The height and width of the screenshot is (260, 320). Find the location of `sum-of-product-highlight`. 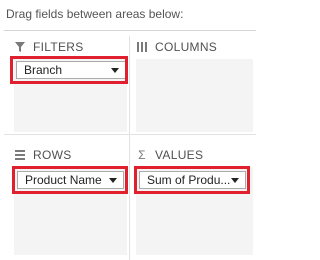

sum-of-product-highlight is located at coordinates (192, 180).